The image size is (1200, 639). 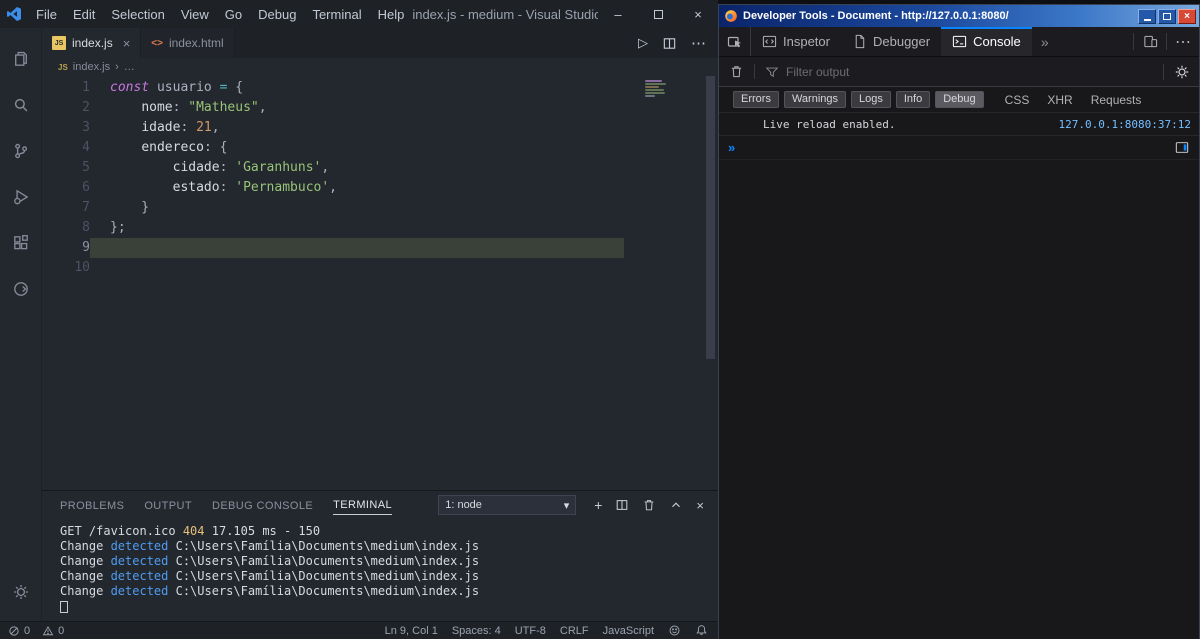 I want to click on code-text: };, so click(x=108, y=228).